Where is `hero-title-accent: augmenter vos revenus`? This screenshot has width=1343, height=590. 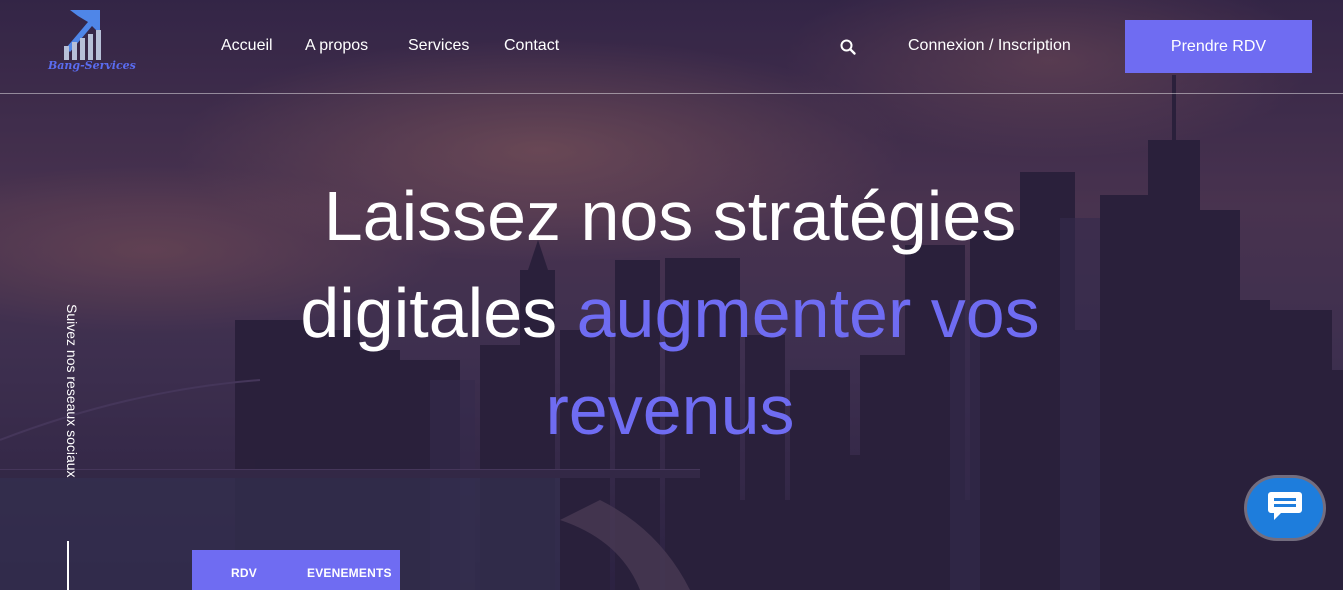
hero-title-accent: augmenter vos revenus is located at coordinates (792, 361).